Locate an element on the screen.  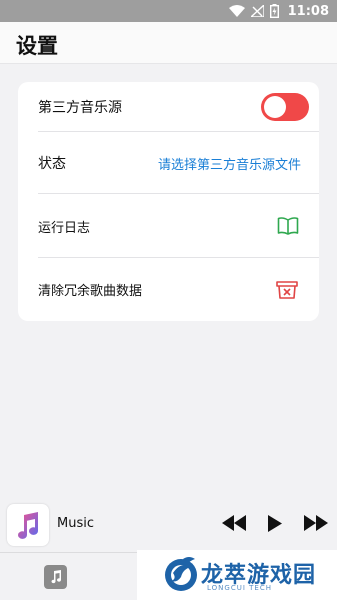
page-title: 设置 is located at coordinates (37, 46).